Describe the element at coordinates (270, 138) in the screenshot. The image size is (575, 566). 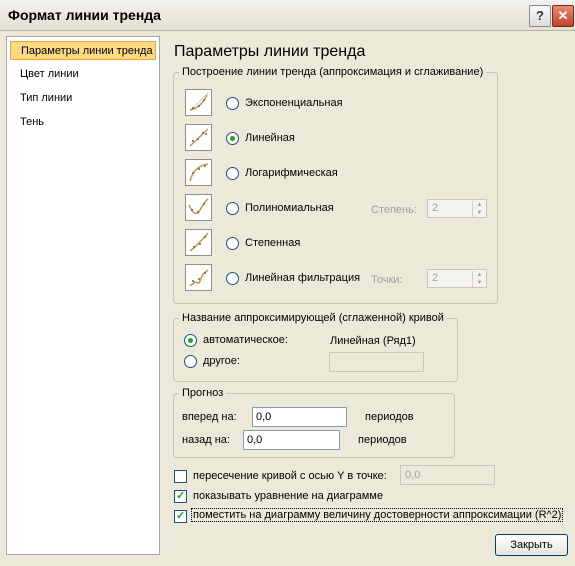
I see `linear-label: Линейная` at that location.